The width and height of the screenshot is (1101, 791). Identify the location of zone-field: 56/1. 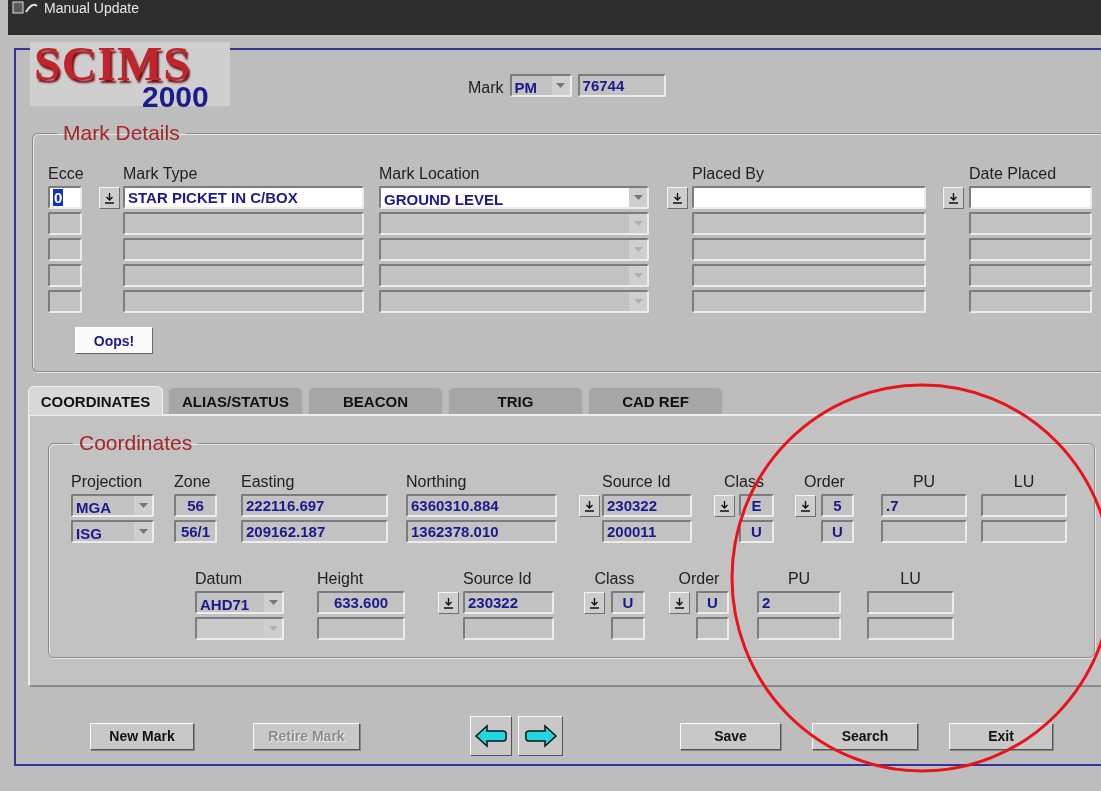
(195, 531).